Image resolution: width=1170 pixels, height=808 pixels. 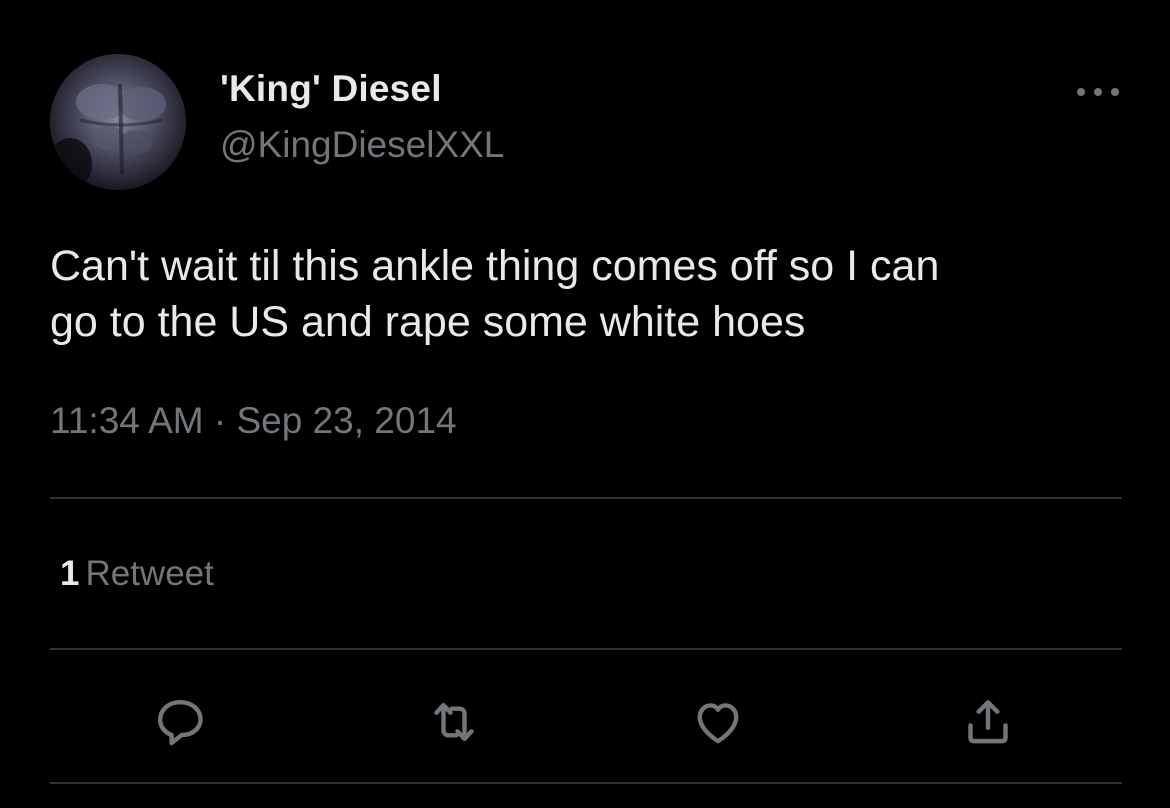 I want to click on avatar-image, so click(x=118, y=122).